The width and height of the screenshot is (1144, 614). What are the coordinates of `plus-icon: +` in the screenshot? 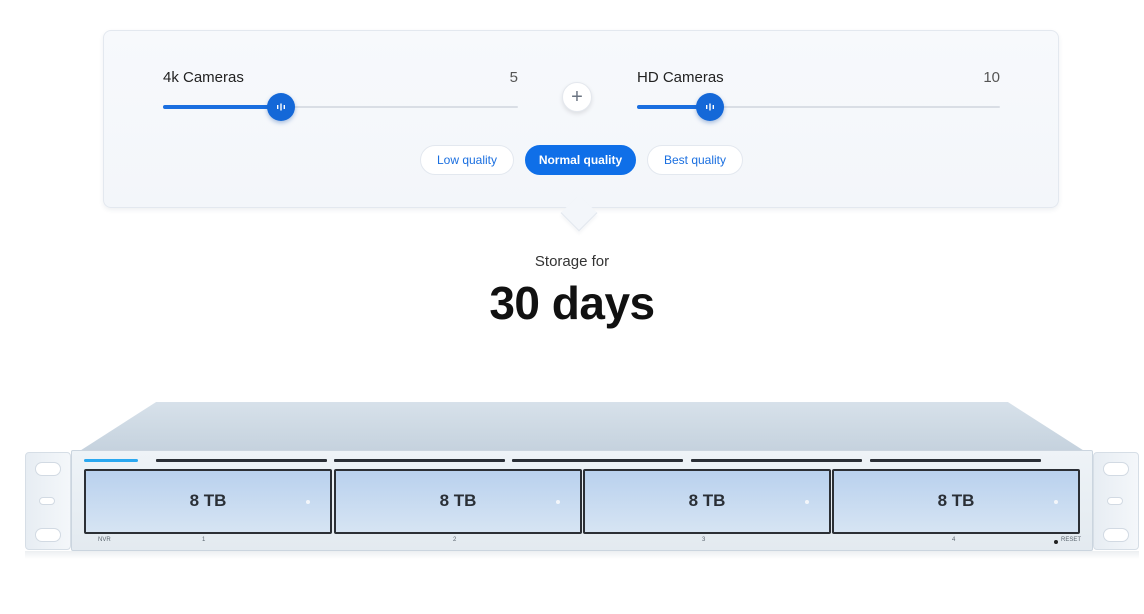 It's located at (577, 97).